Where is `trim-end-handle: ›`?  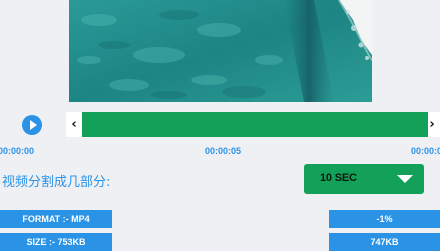
trim-end-handle: › is located at coordinates (432, 124).